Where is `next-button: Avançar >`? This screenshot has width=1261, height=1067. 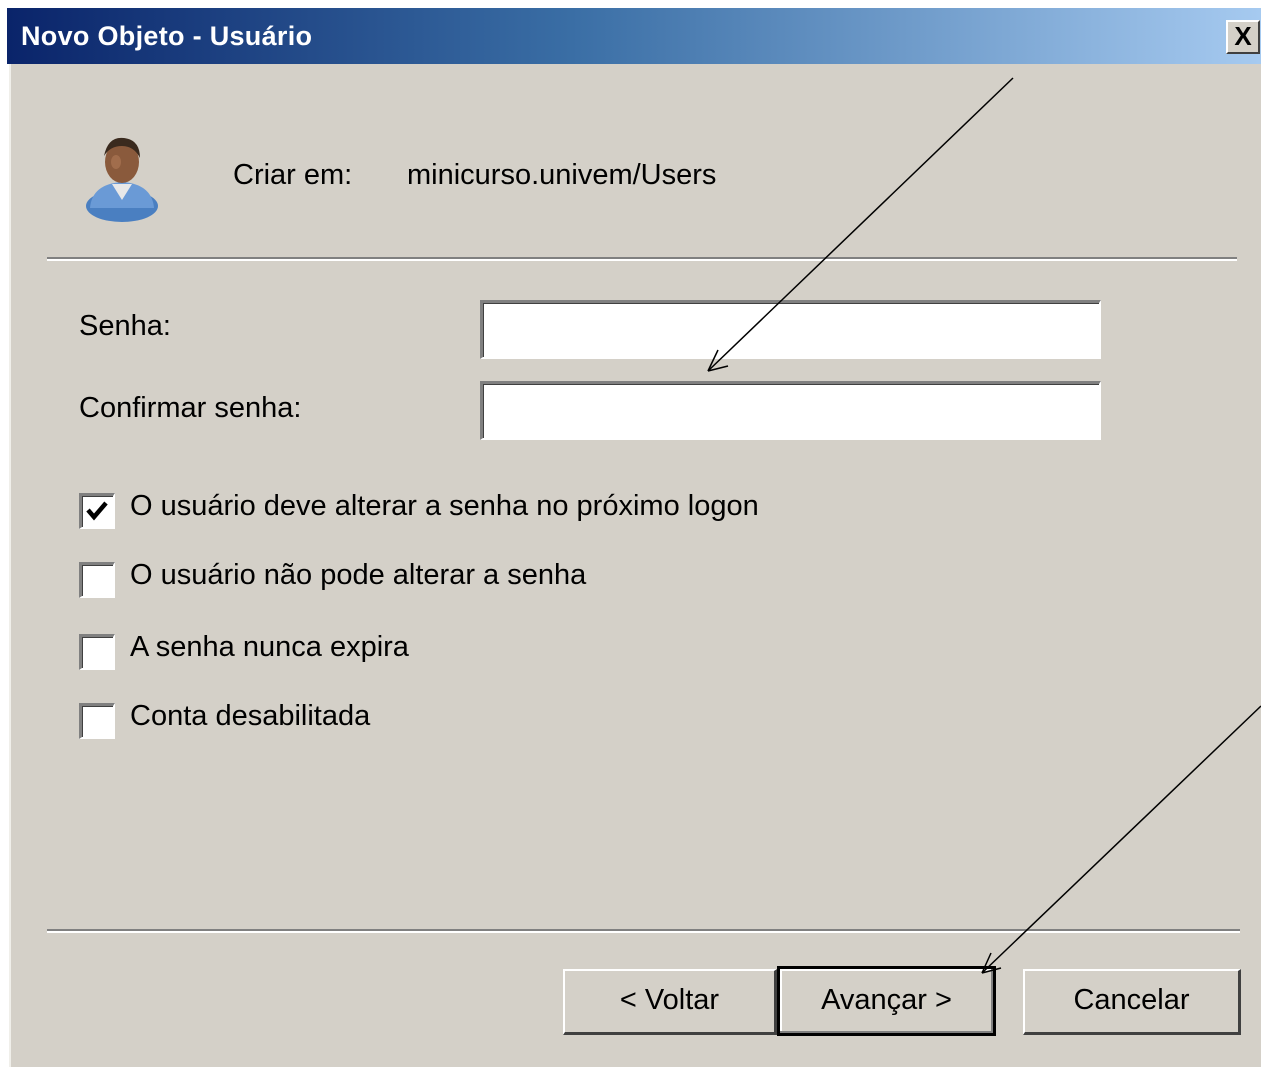
next-button: Avançar > is located at coordinates (886, 1001).